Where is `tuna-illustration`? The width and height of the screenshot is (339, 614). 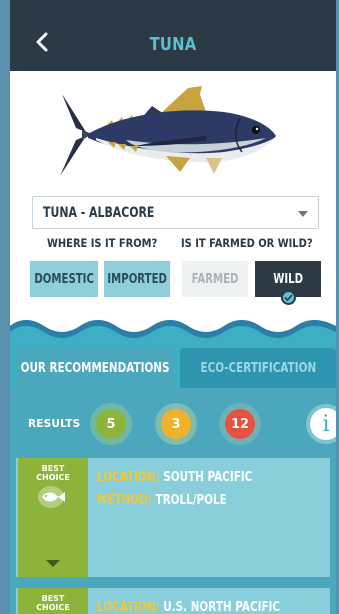 tuna-illustration is located at coordinates (168, 131).